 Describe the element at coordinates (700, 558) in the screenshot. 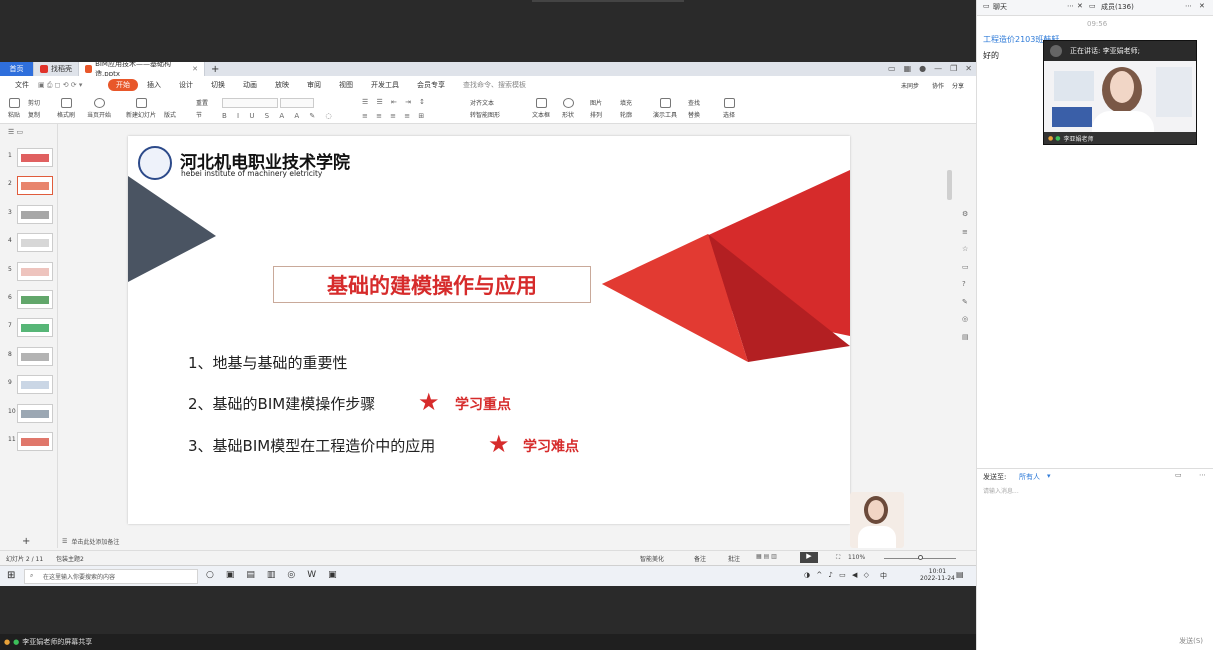

I see `notes-button: 备注` at that location.